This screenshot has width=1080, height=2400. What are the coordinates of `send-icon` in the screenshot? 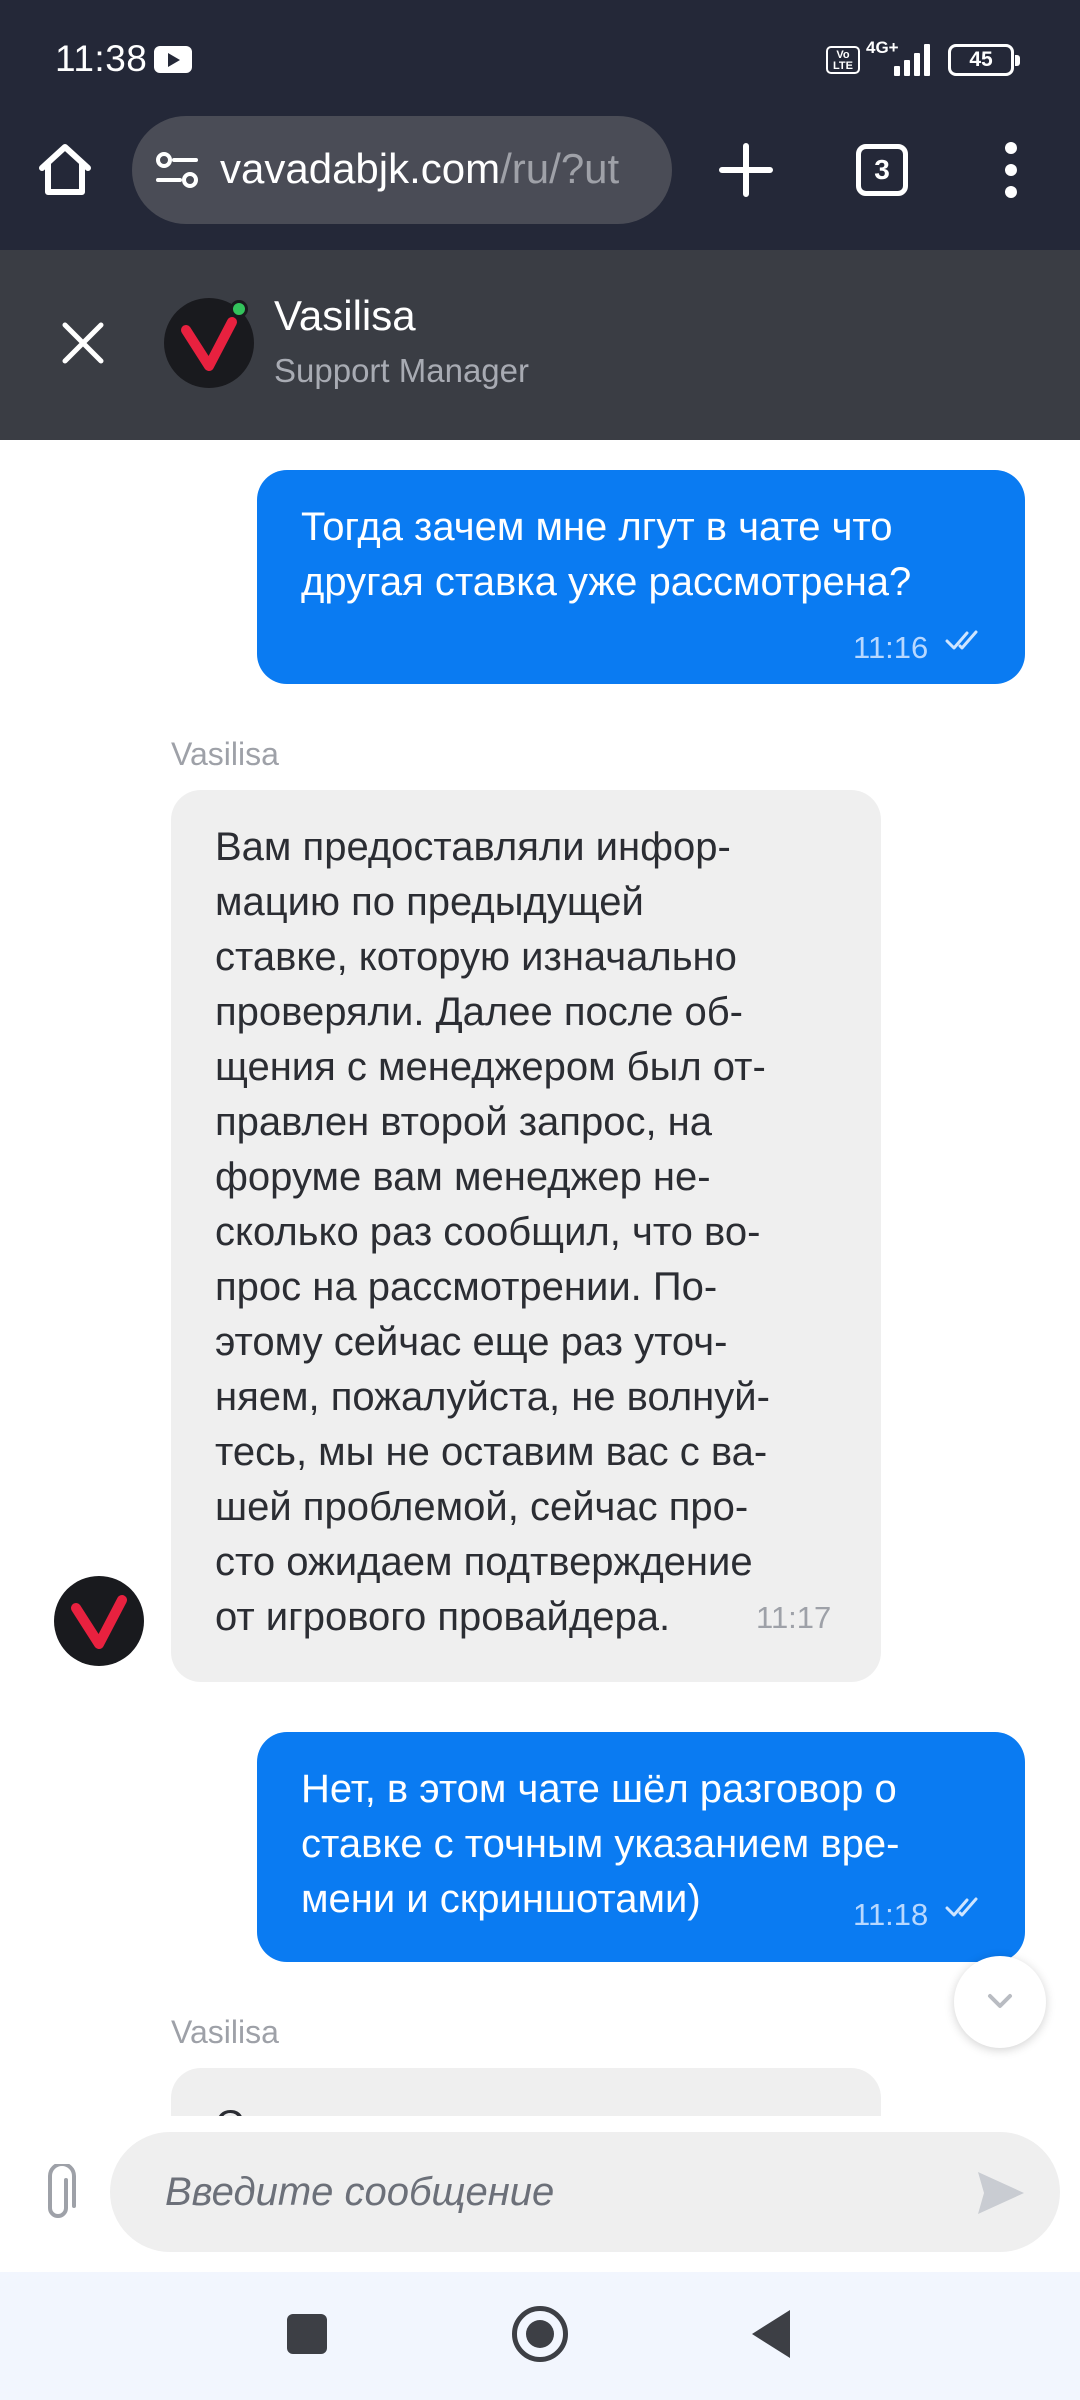 It's located at (1001, 2193).